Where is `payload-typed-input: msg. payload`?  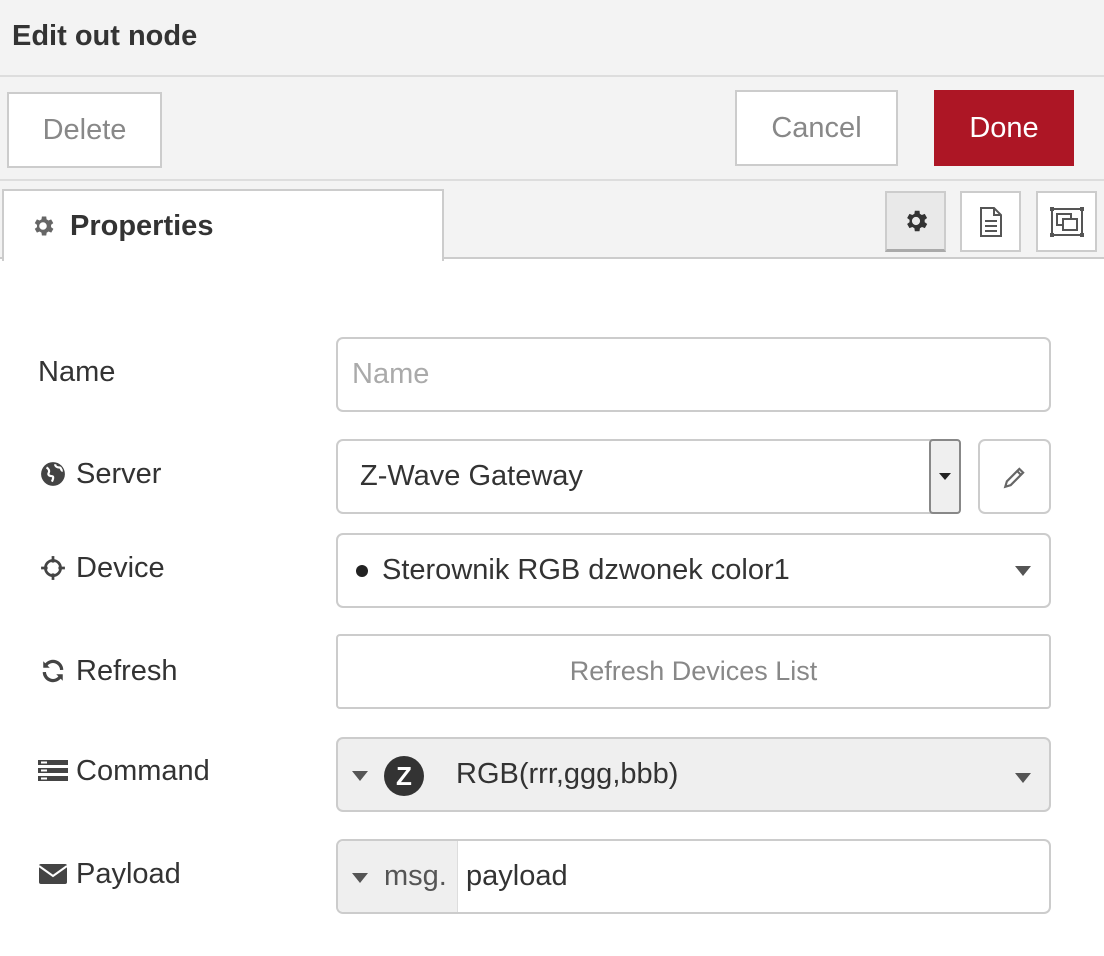
payload-typed-input: msg. payload is located at coordinates (693, 876).